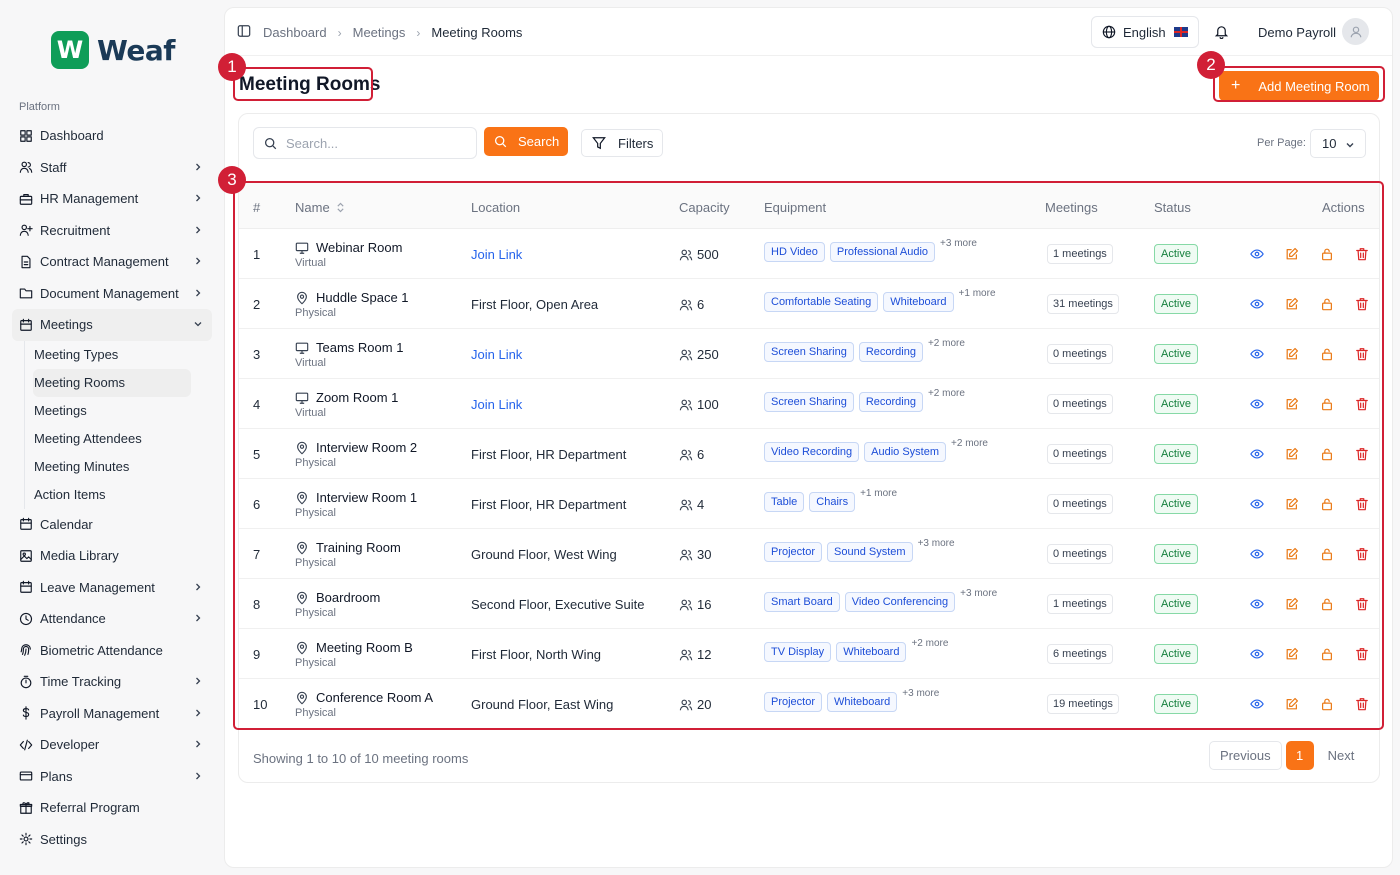 Image resolution: width=1400 pixels, height=875 pixels. Describe the element at coordinates (112, 840) in the screenshot. I see `sidebar-item-settings: Settings` at that location.